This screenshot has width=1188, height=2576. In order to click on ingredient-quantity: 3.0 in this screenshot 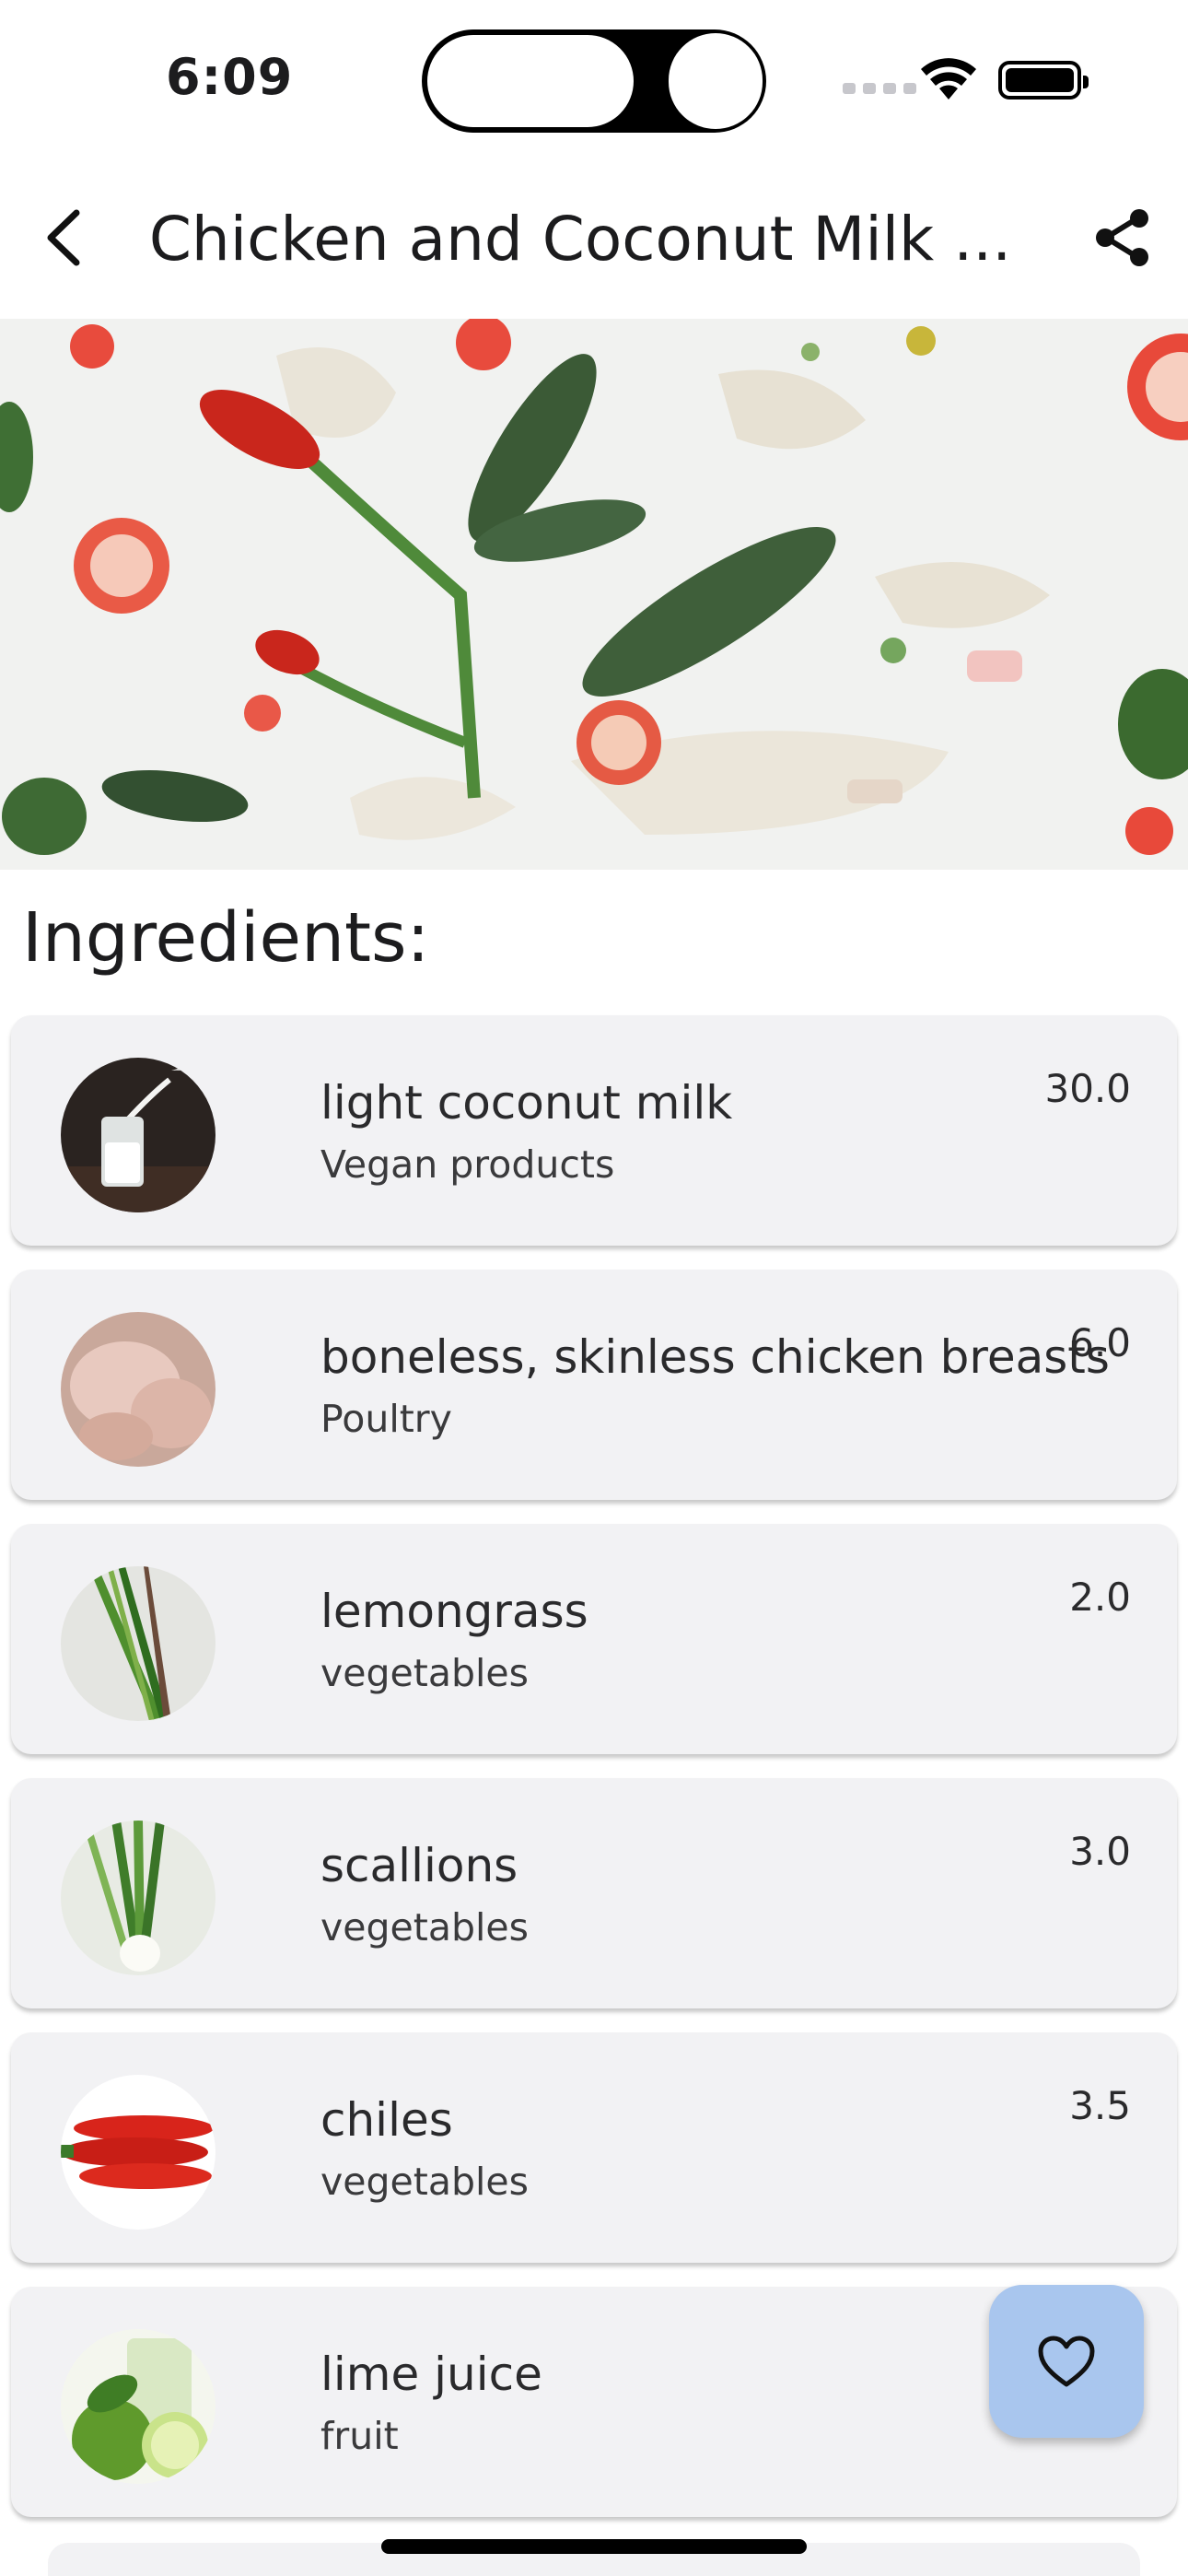, I will do `click(1100, 1851)`.